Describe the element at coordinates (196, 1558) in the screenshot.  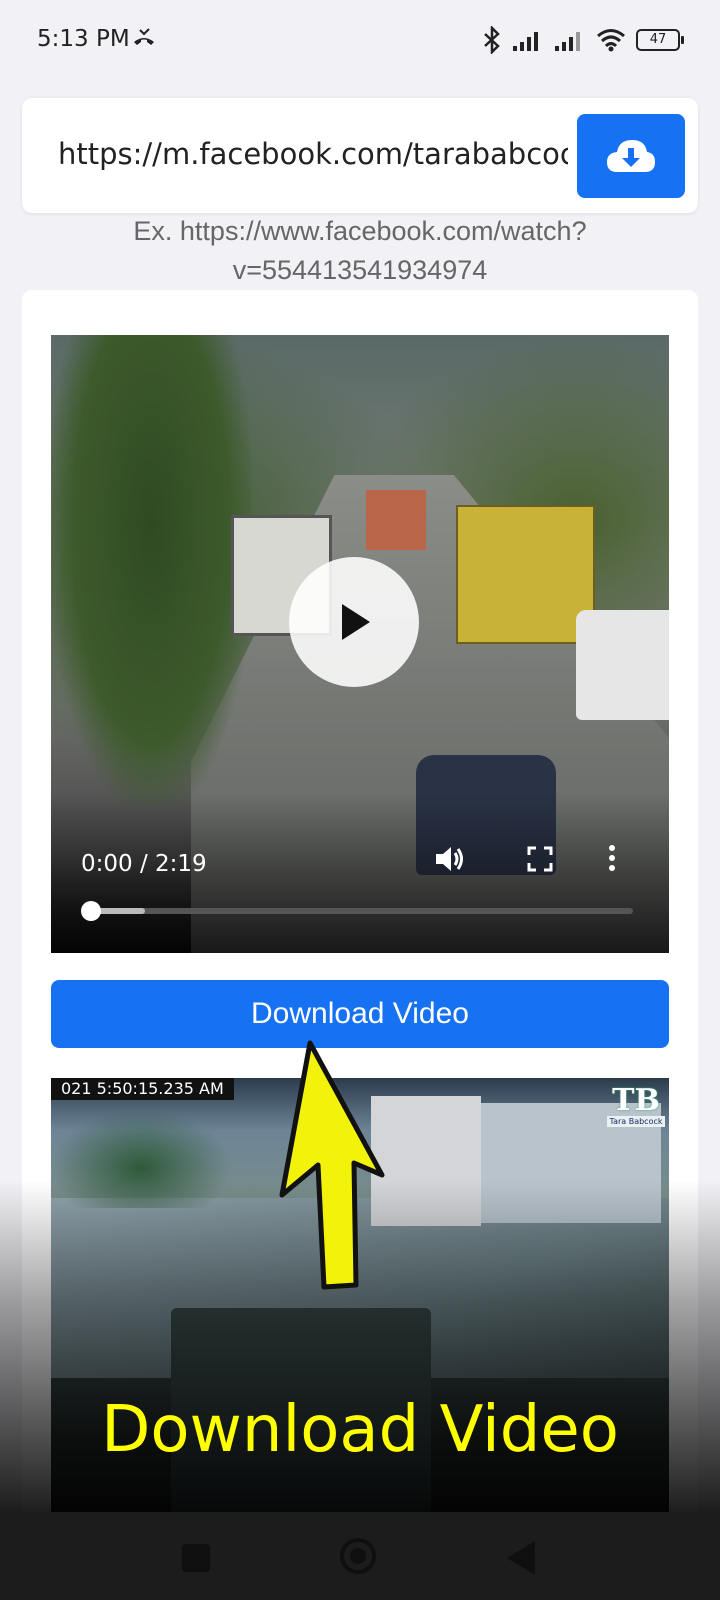
I see `recent-apps-button` at that location.